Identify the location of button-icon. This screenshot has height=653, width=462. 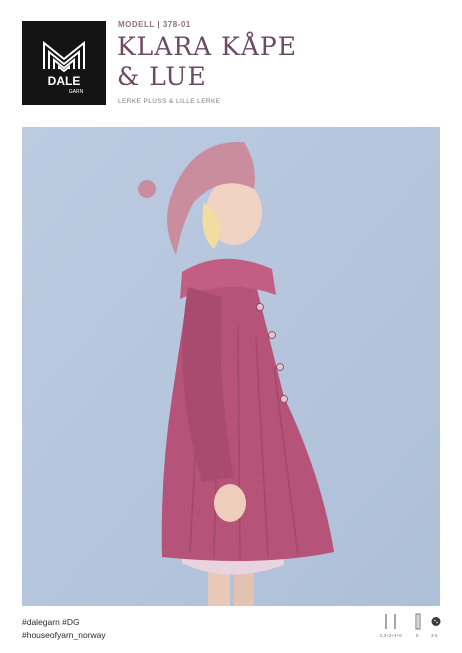
(436, 621).